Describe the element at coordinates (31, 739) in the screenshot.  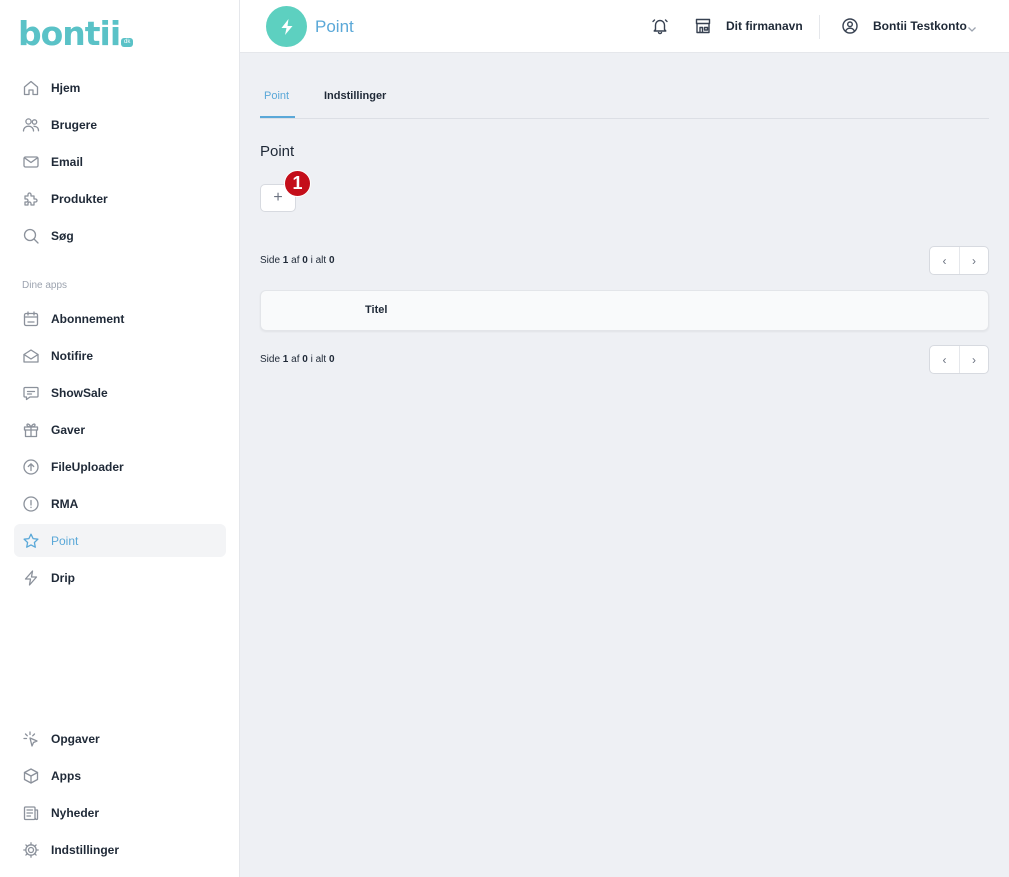
I see `cursor-click-icon` at that location.